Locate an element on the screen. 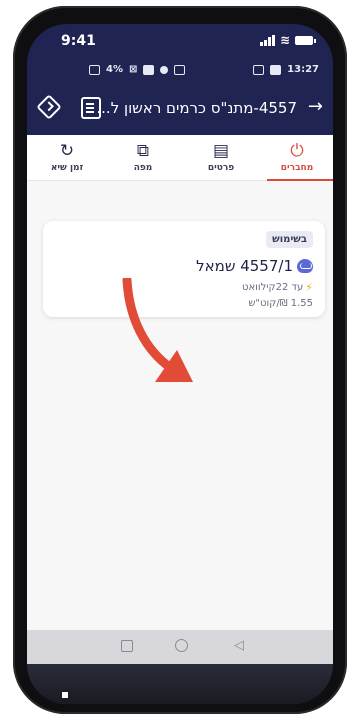  connector-row: 4557/1 שמאל is located at coordinates (254, 266).